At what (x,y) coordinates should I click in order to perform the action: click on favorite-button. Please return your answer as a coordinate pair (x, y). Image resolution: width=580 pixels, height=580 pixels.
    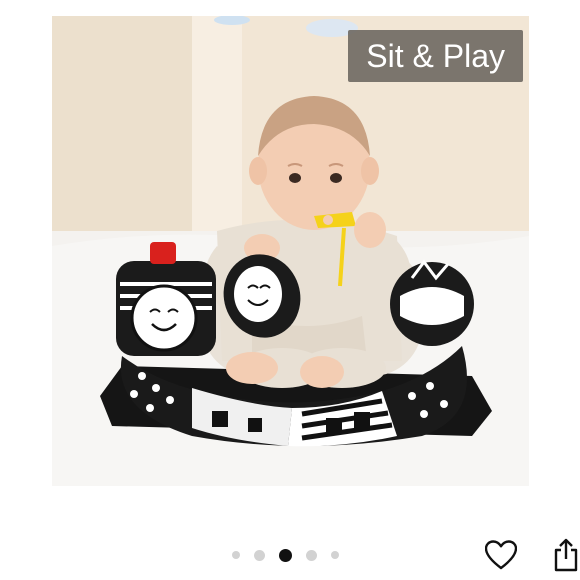
    Looking at the image, I should click on (501, 555).